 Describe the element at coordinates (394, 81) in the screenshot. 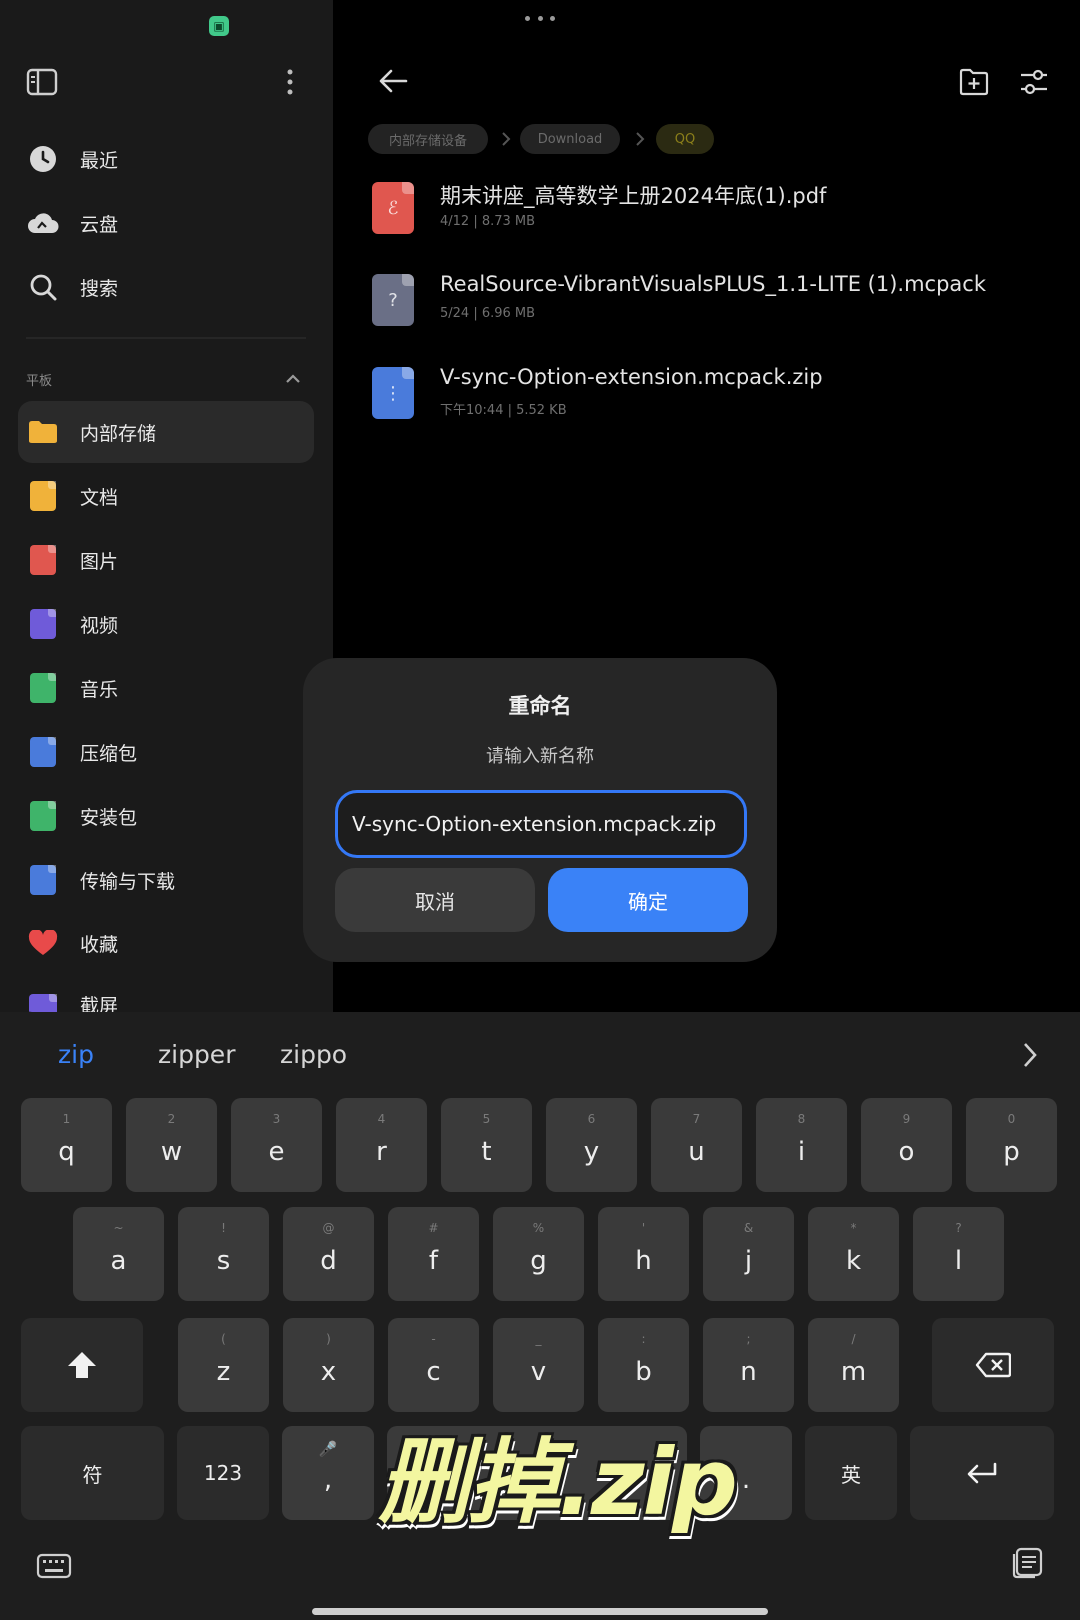

I see `back-arrow-icon` at that location.